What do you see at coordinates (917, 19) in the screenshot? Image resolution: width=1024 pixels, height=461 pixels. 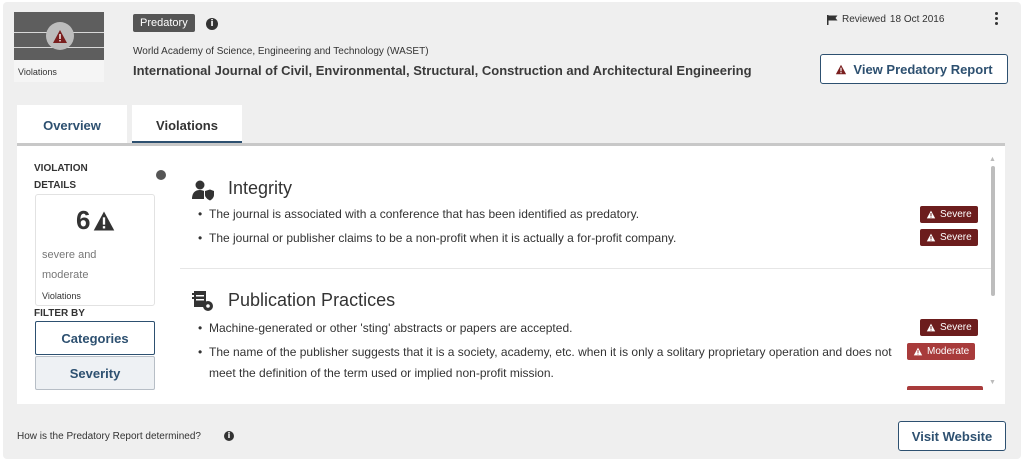 I see `reviewed-date: 18 Oct 2016` at bounding box center [917, 19].